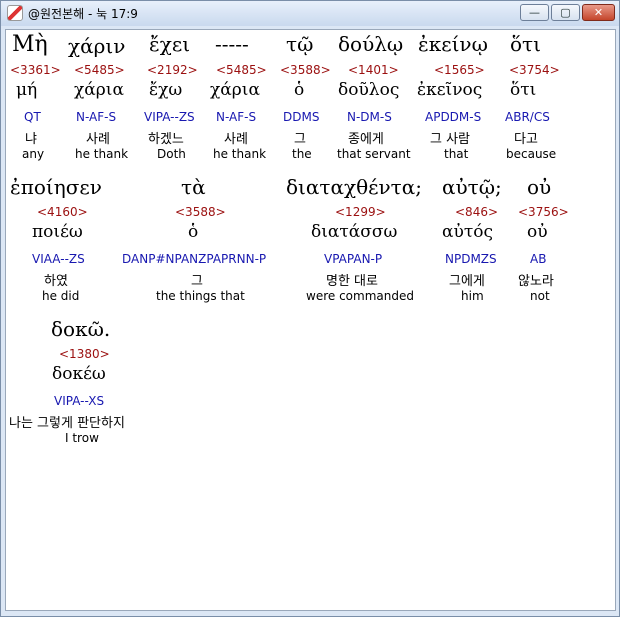 This screenshot has width=622, height=619. Describe the element at coordinates (353, 259) in the screenshot. I see `parse-code: VPAPAN-P` at that location.